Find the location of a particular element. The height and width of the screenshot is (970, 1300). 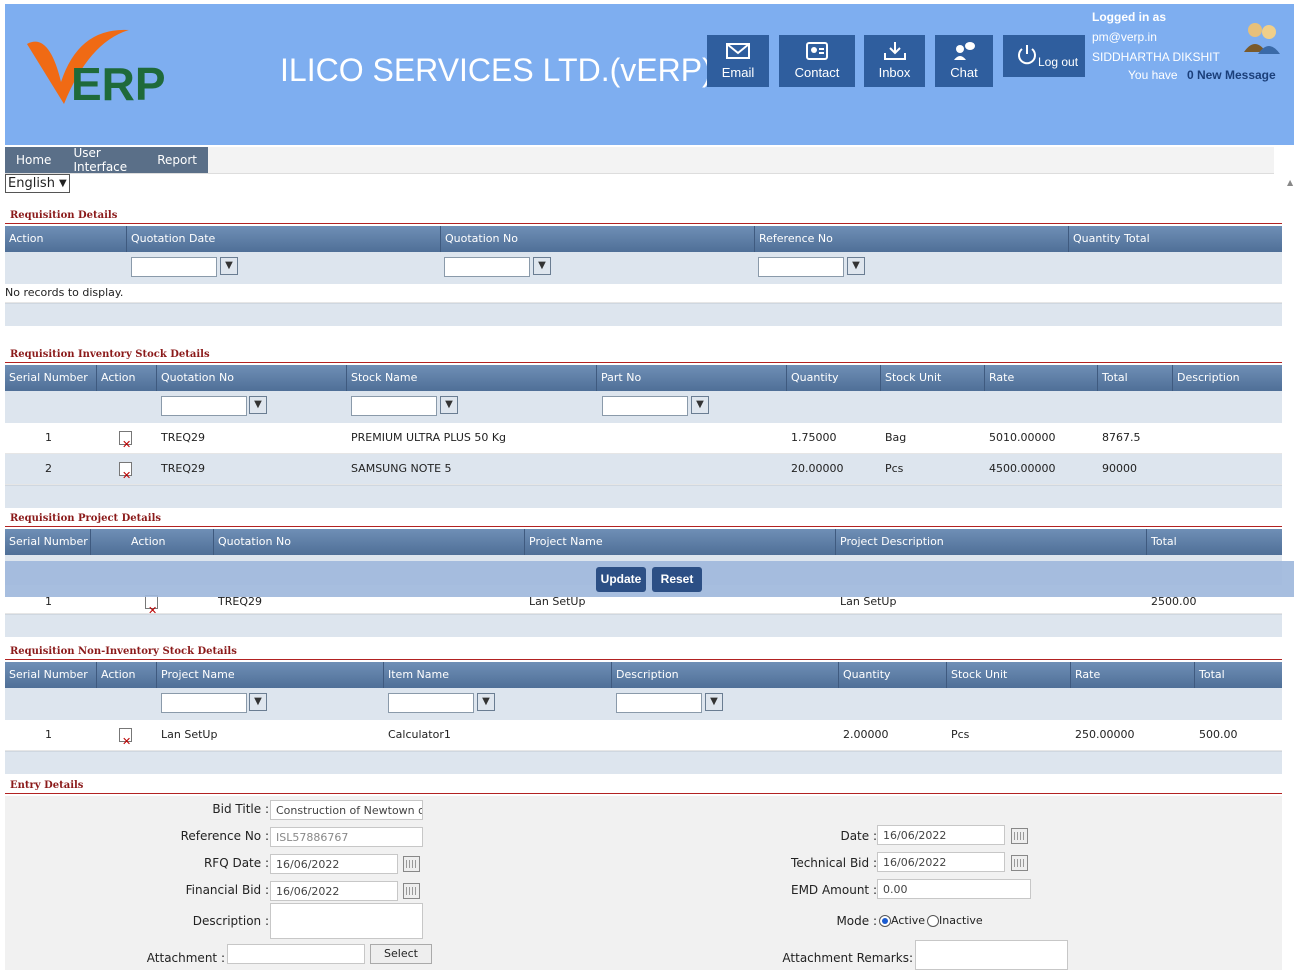

description-textarea is located at coordinates (346, 921).